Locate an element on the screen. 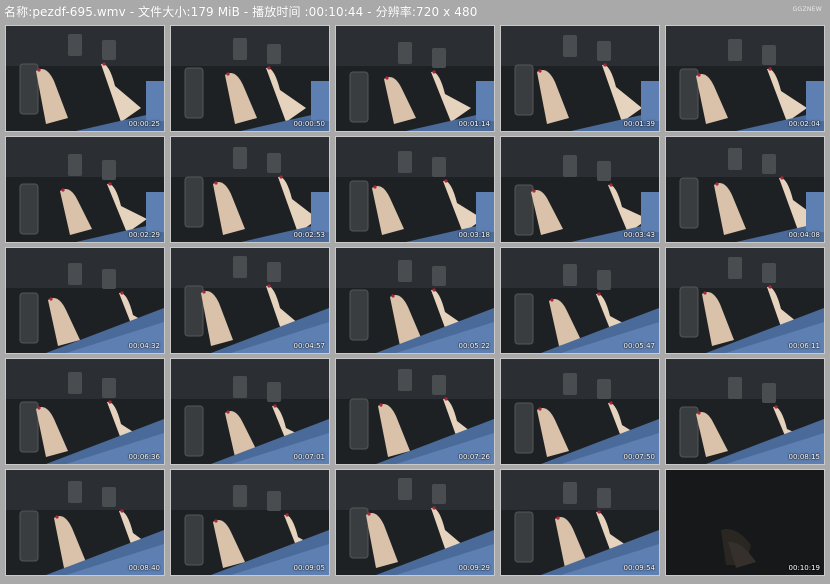 Image resolution: width=830 pixels, height=584 pixels. thumbnail-frame: 00:04:32 is located at coordinates (85, 300).